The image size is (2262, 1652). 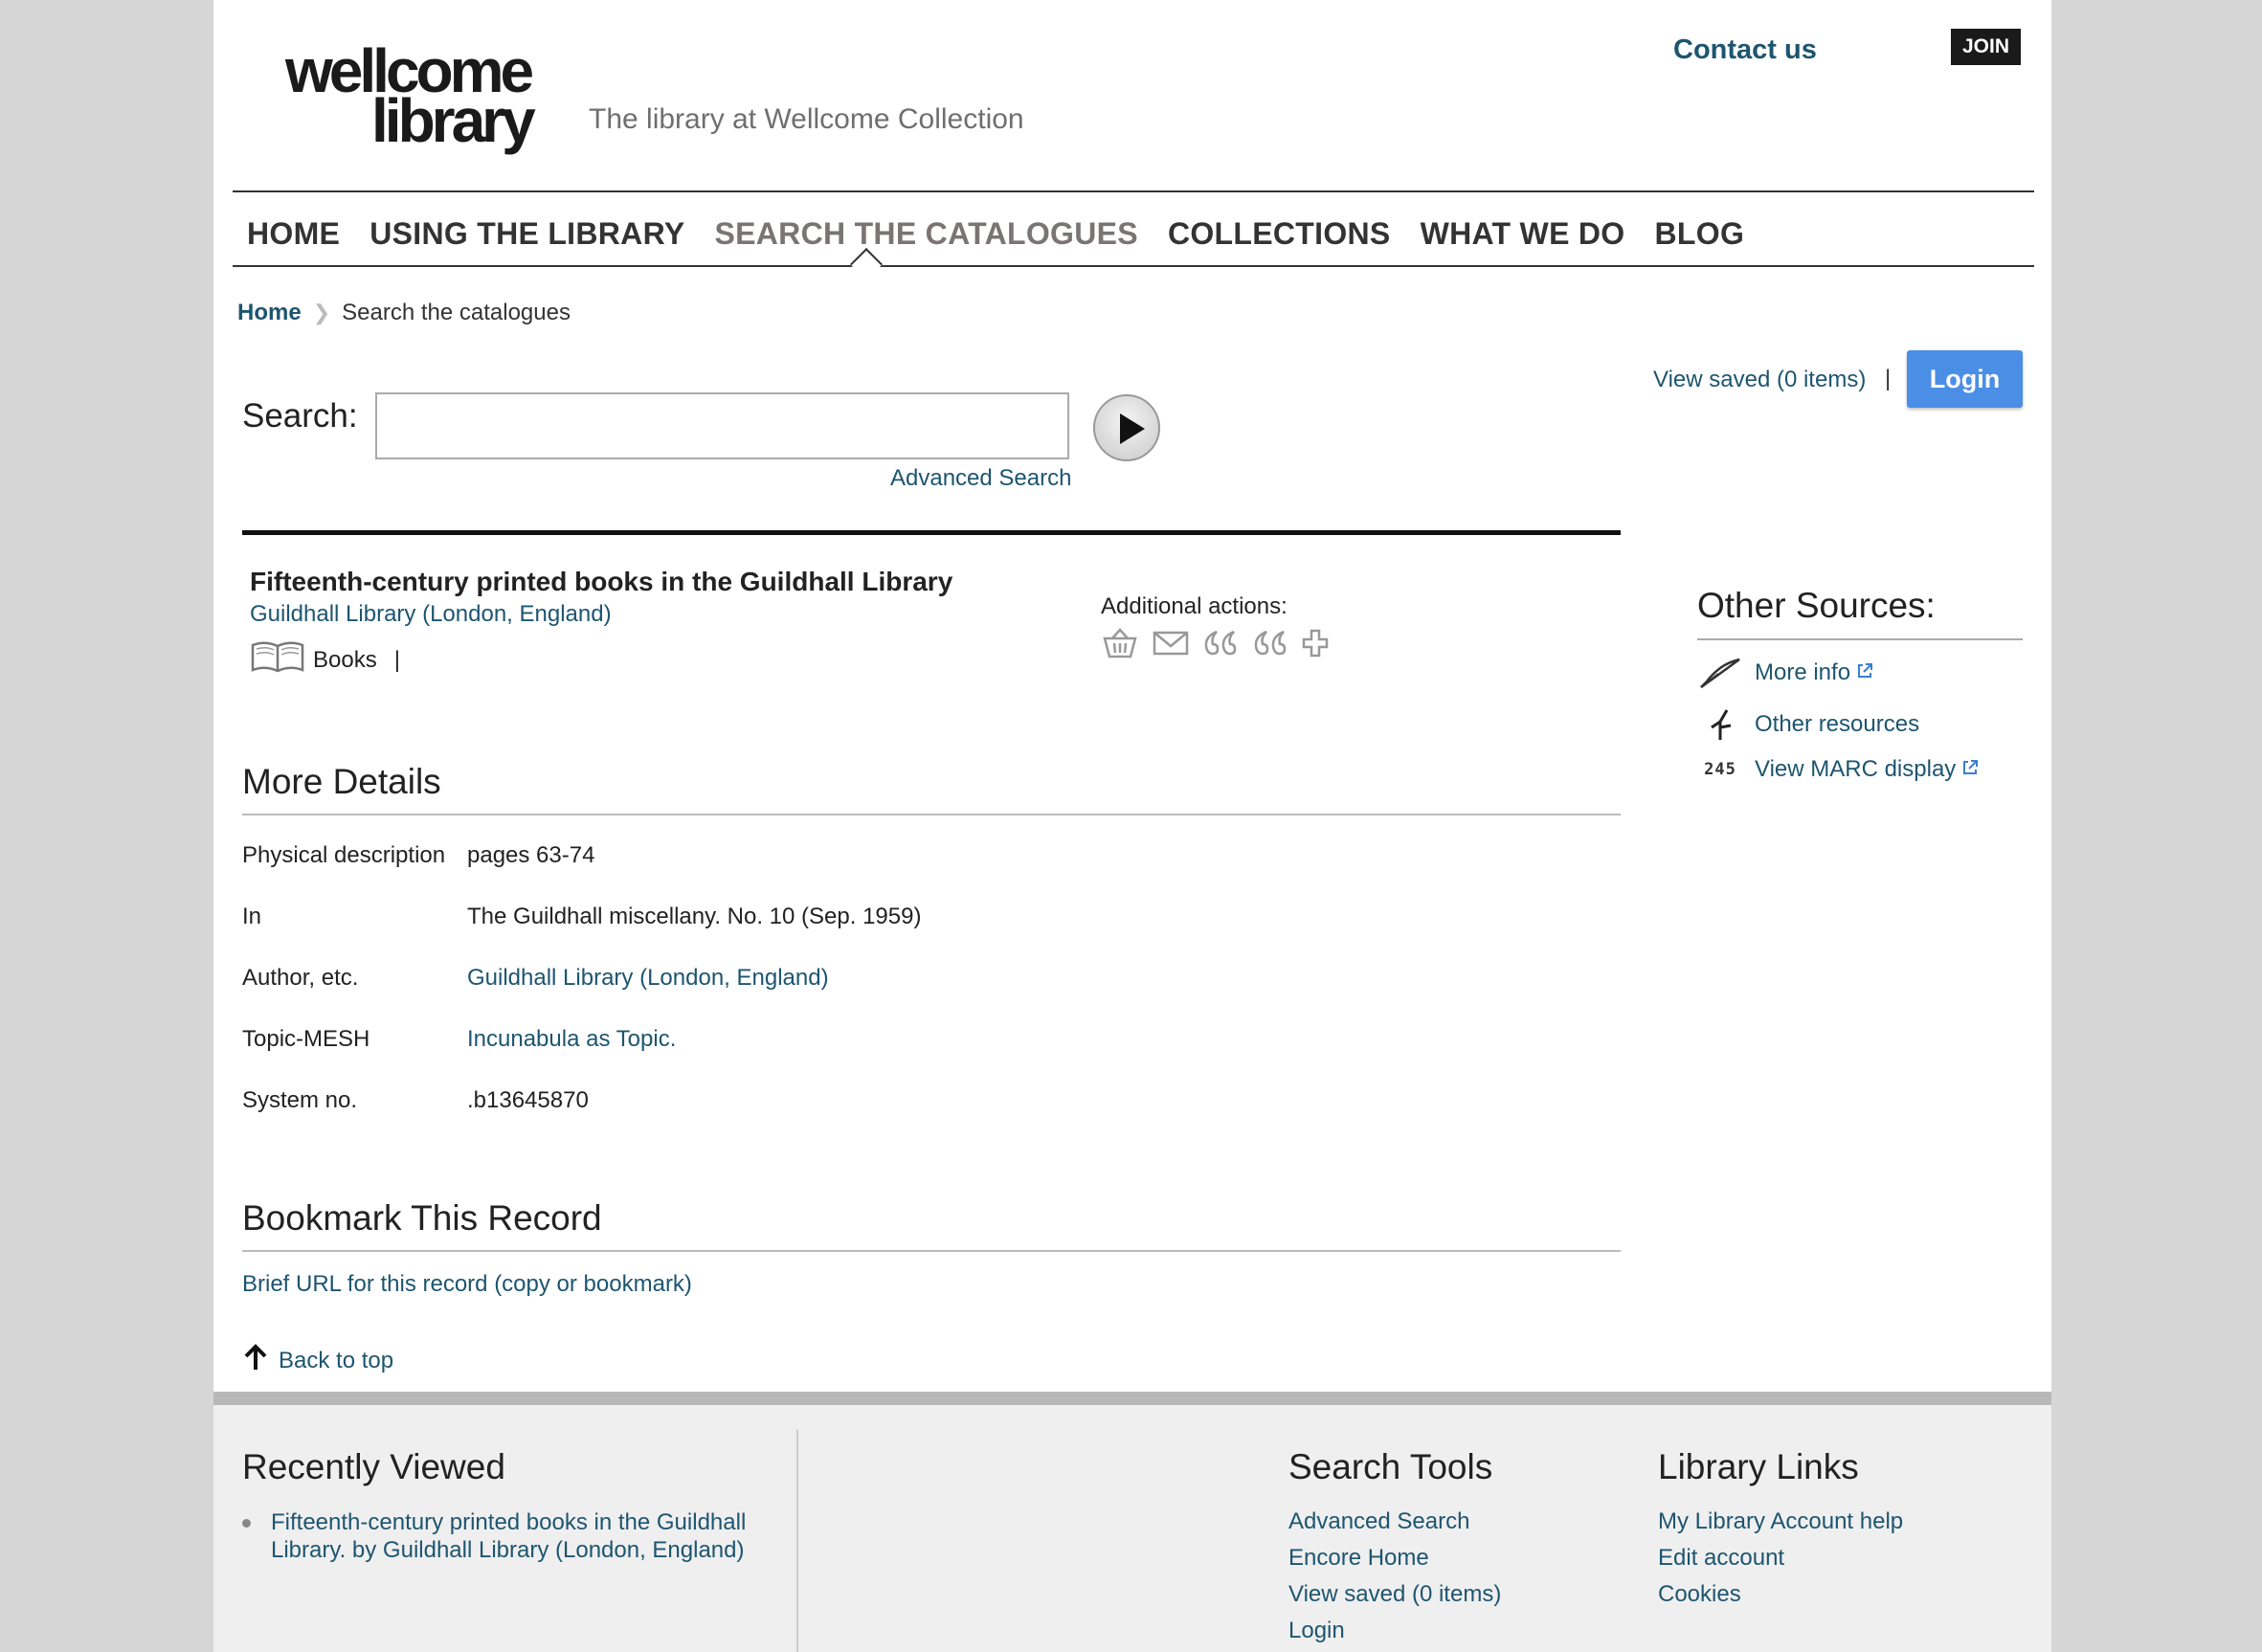 What do you see at coordinates (344, 855) in the screenshot?
I see `detail-label: Physical description` at bounding box center [344, 855].